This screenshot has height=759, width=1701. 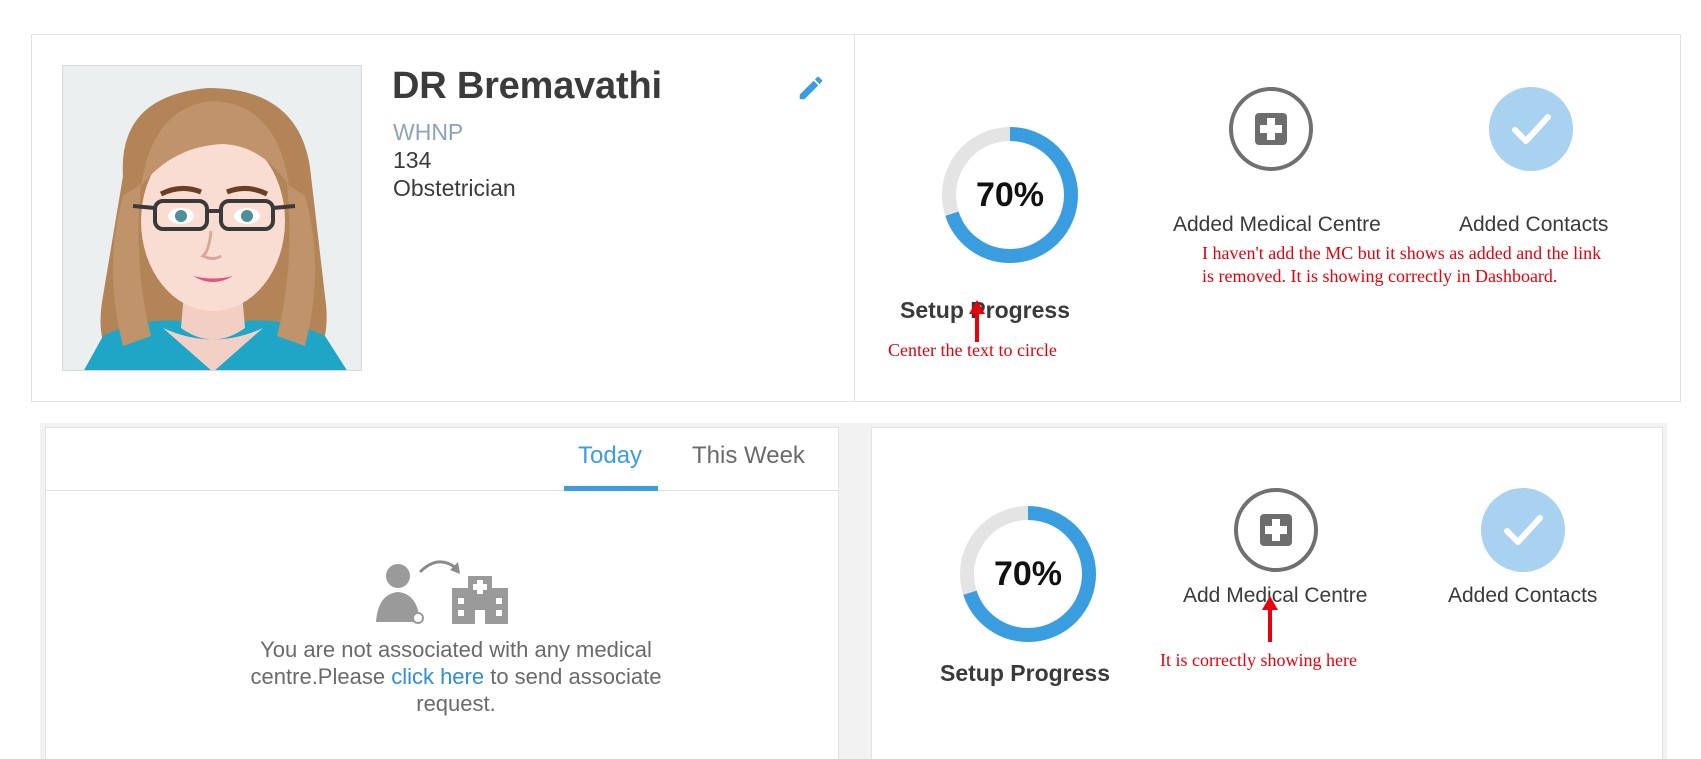 What do you see at coordinates (1258, 660) in the screenshot?
I see `annotation-correct-here: It is correctly showing here` at bounding box center [1258, 660].